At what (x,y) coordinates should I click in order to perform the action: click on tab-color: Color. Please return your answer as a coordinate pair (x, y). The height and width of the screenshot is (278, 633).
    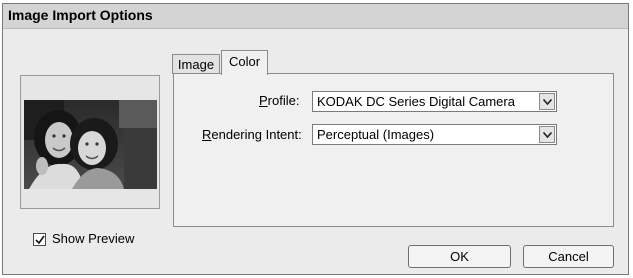
    Looking at the image, I should click on (244, 62).